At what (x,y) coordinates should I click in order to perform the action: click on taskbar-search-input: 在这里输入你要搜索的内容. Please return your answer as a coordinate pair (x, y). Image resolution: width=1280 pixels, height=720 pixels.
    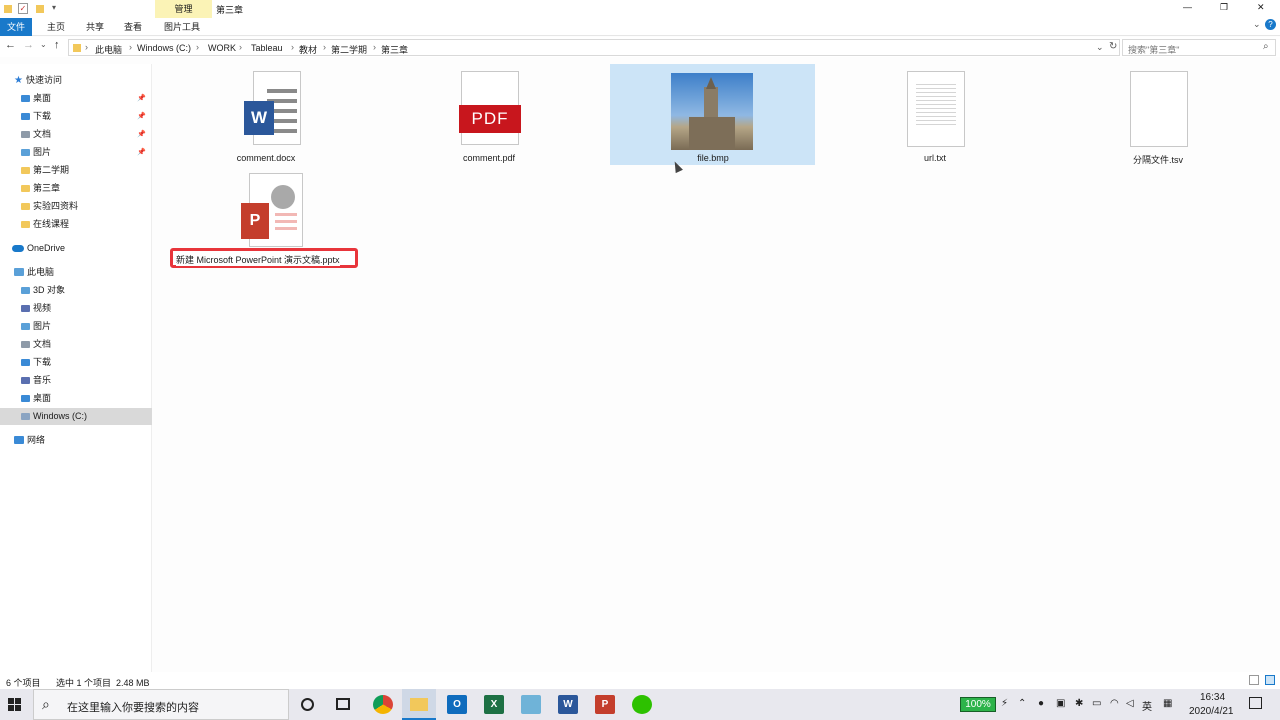
    Looking at the image, I should click on (133, 707).